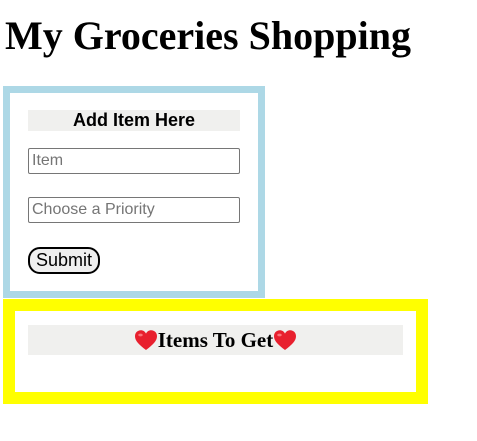  What do you see at coordinates (64, 260) in the screenshot?
I see `submit-button: Submit` at bounding box center [64, 260].